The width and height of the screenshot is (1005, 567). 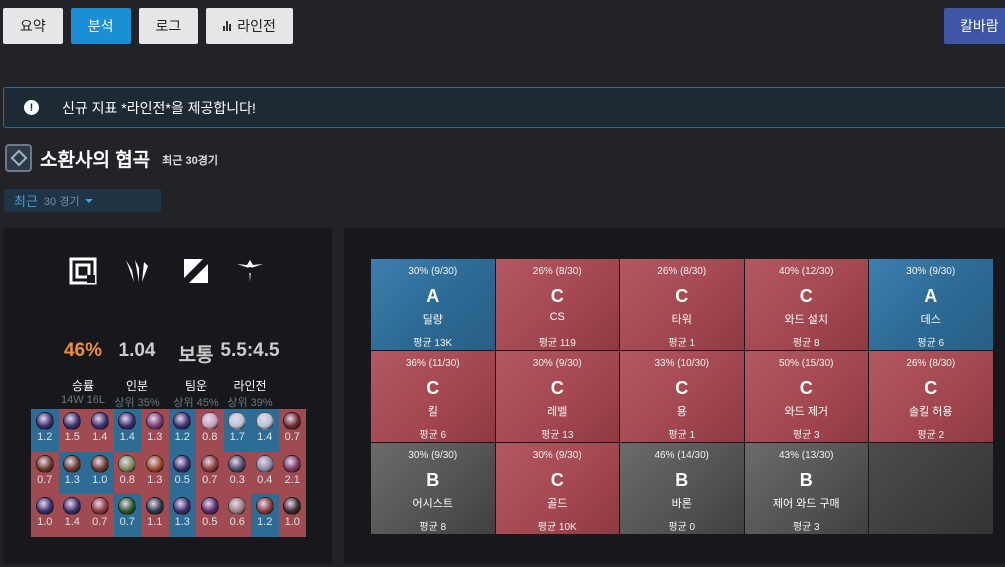 I want to click on tab-laning: 라인전, so click(x=249, y=26).